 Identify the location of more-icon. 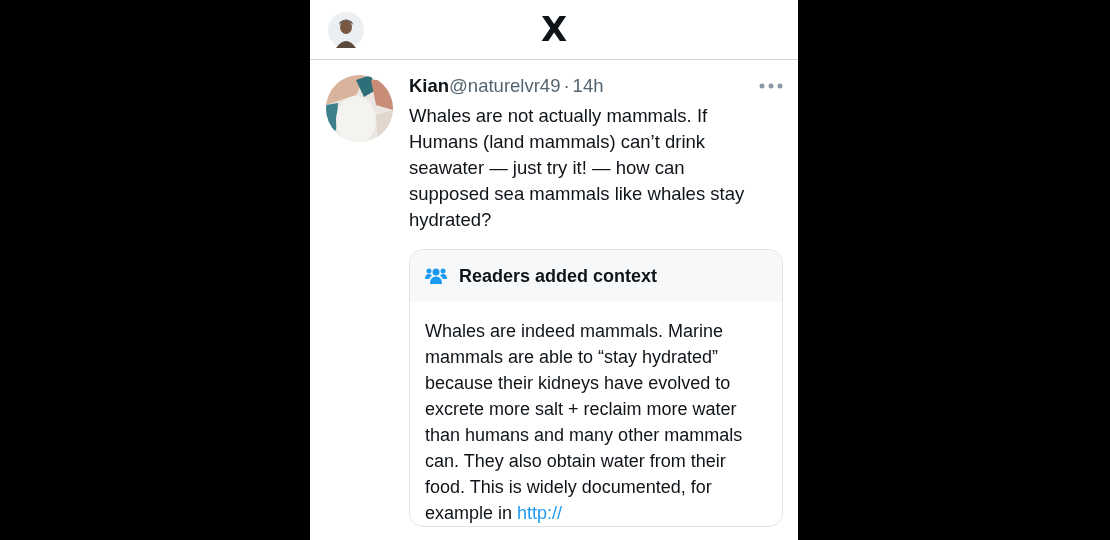
(771, 86).